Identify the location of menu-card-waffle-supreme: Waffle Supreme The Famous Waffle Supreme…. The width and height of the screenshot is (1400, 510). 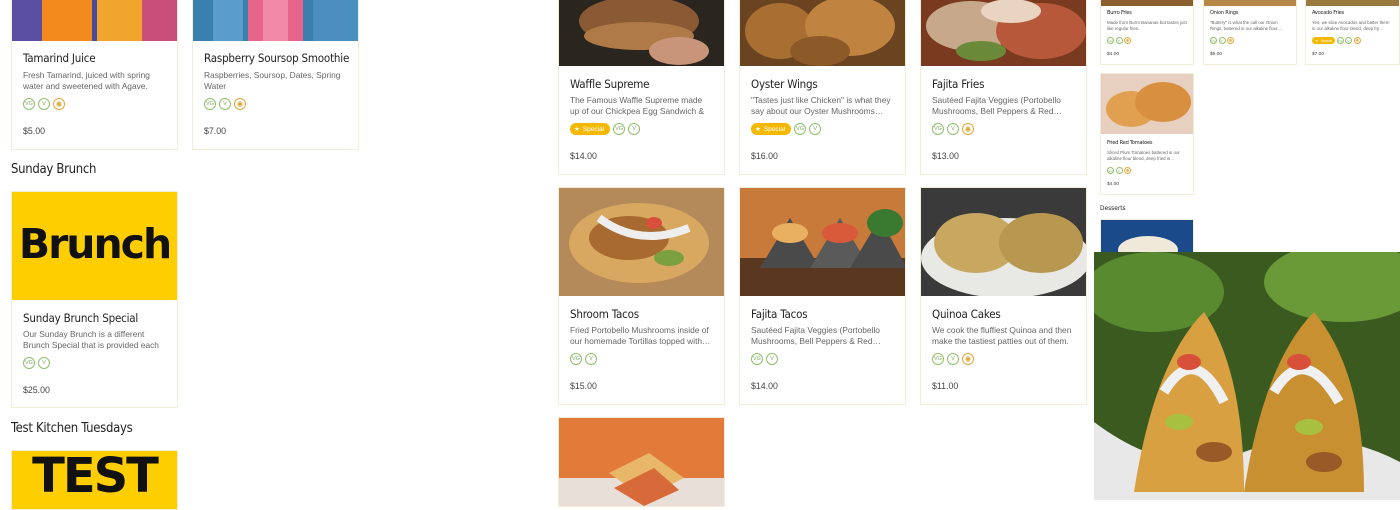
(641, 87).